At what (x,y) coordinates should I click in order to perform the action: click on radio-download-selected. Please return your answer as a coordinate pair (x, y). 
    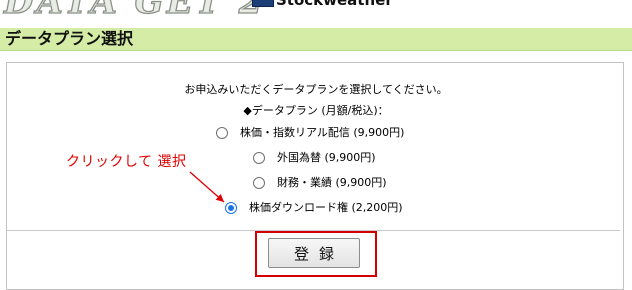
    Looking at the image, I should click on (231, 208).